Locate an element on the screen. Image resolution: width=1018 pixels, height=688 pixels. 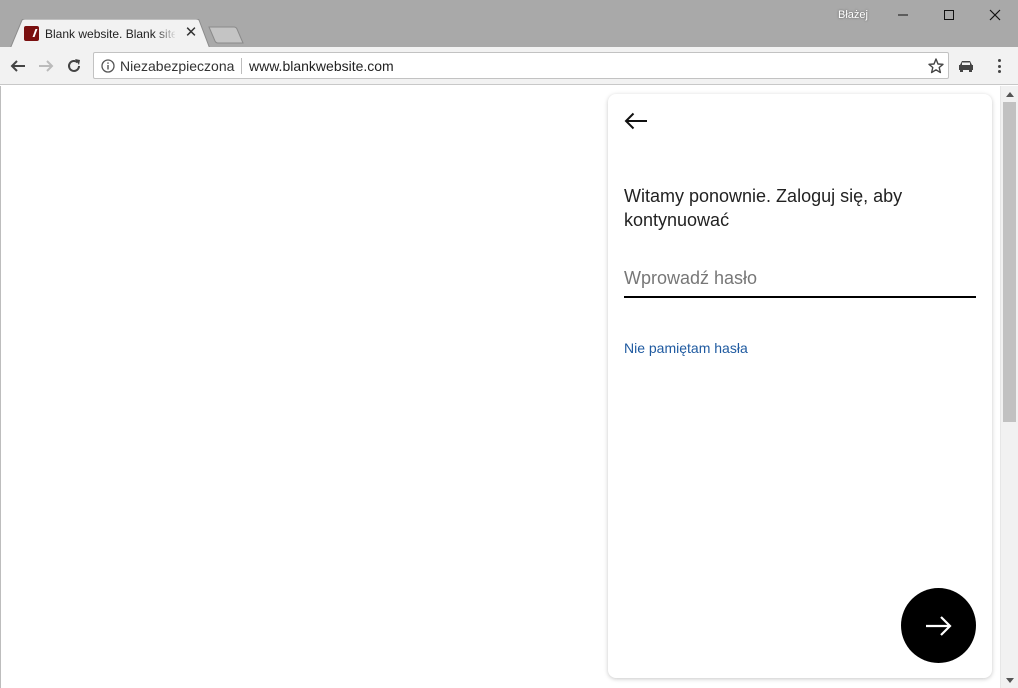
info-icon is located at coordinates (108, 66).